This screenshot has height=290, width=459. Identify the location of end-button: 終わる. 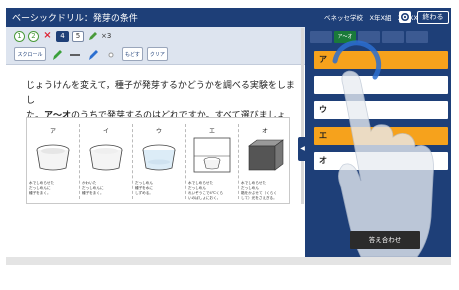
(433, 17).